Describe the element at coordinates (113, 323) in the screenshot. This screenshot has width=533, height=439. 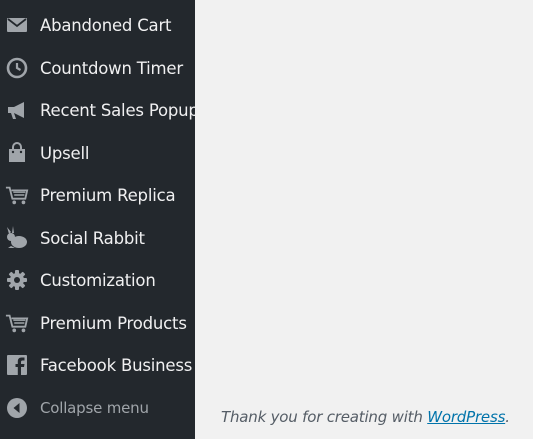
I see `menu-label: Premium Products` at that location.